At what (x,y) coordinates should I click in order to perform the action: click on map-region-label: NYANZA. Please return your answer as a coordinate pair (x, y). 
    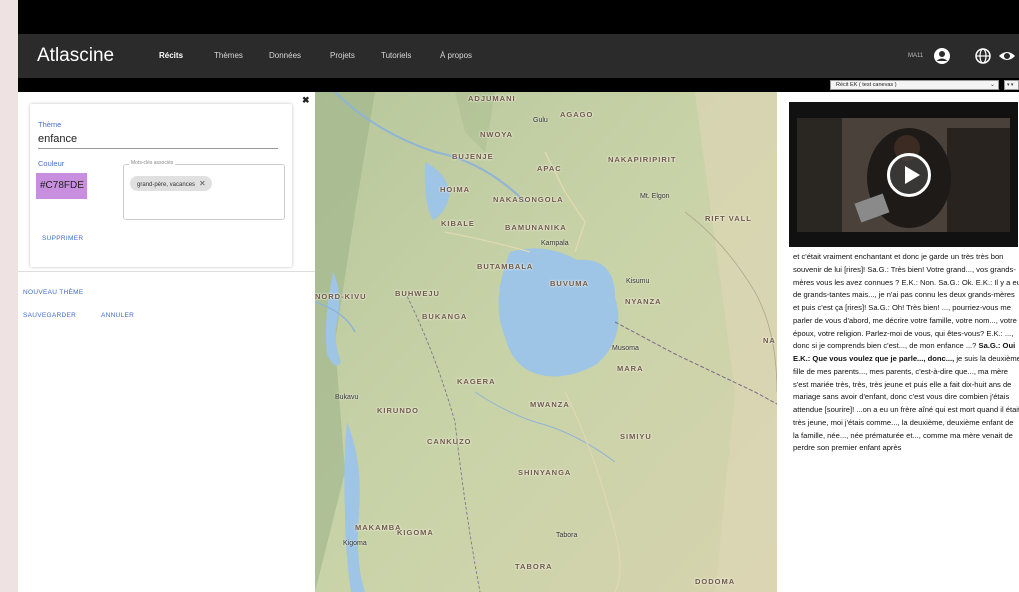
    Looking at the image, I should click on (643, 301).